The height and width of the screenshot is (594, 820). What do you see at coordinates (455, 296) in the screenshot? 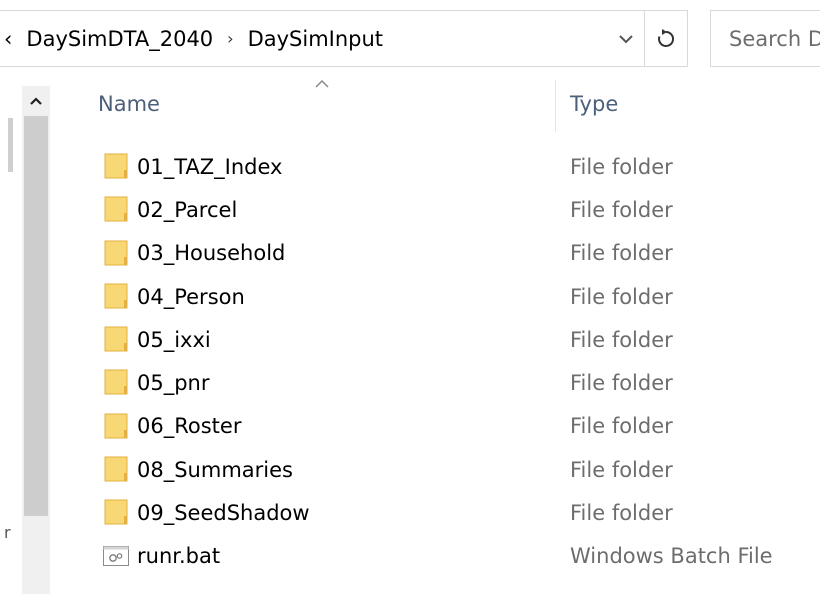
I see `list-item: 04_Person File folder` at bounding box center [455, 296].